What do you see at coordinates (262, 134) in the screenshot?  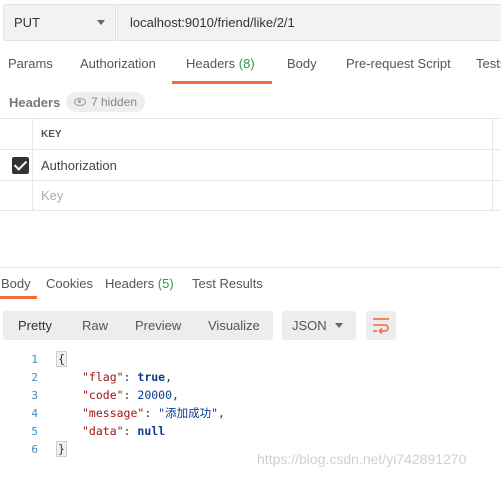 I see `key-column-header: KEY` at bounding box center [262, 134].